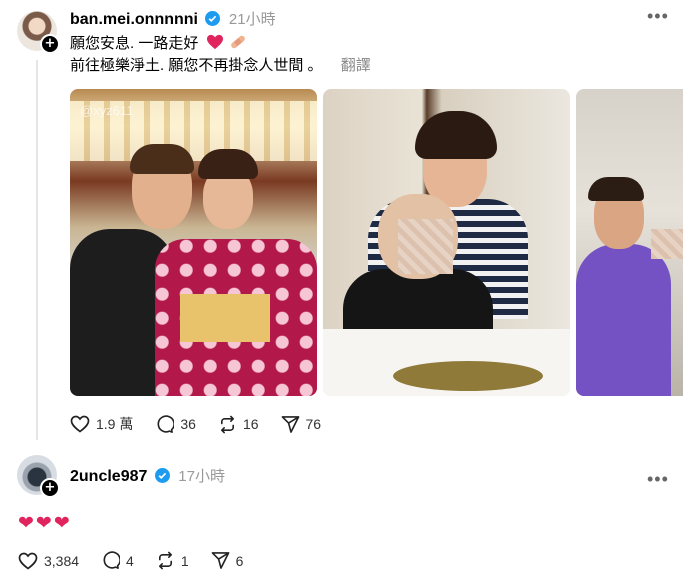 This screenshot has height=576, width=683. I want to click on repost-button: 16, so click(238, 424).